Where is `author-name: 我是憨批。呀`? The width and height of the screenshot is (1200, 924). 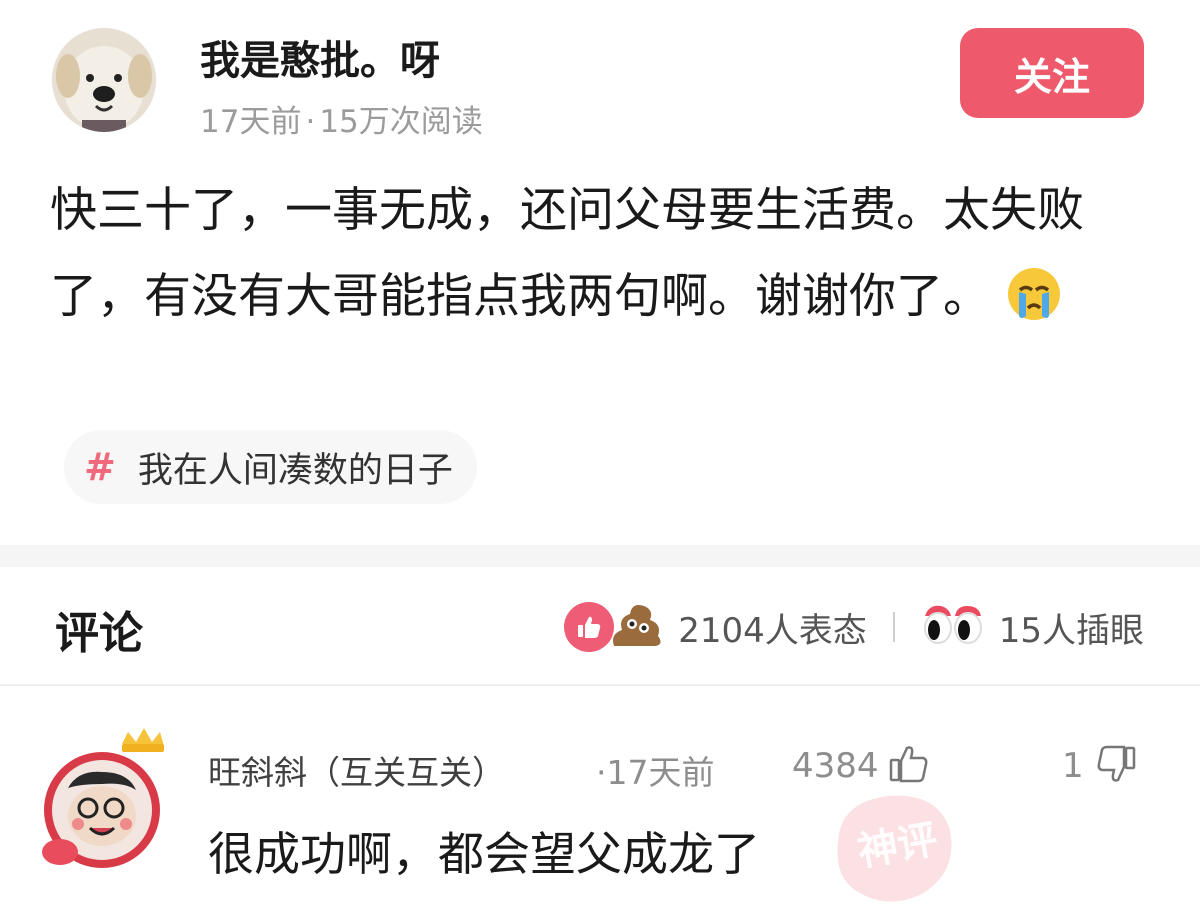 author-name: 我是憨批。呀 is located at coordinates (320, 57).